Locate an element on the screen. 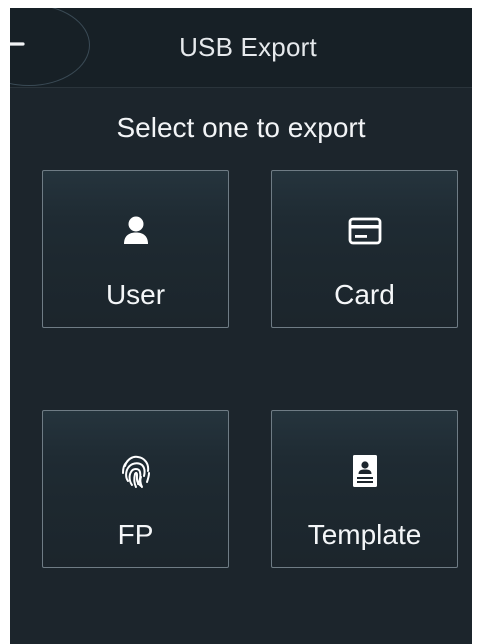 The image size is (481, 644). header-bar: USB Export is located at coordinates (241, 48).